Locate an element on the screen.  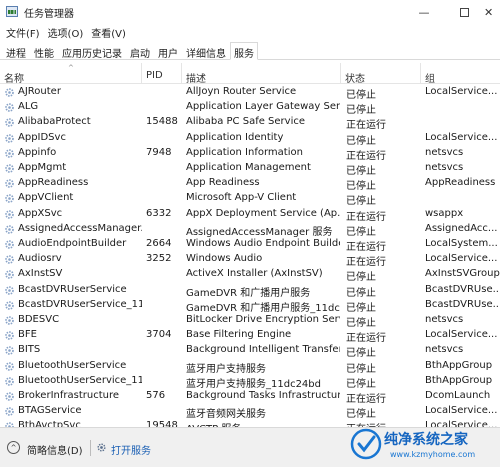
column-header-status: 状态 is located at coordinates (381, 74).